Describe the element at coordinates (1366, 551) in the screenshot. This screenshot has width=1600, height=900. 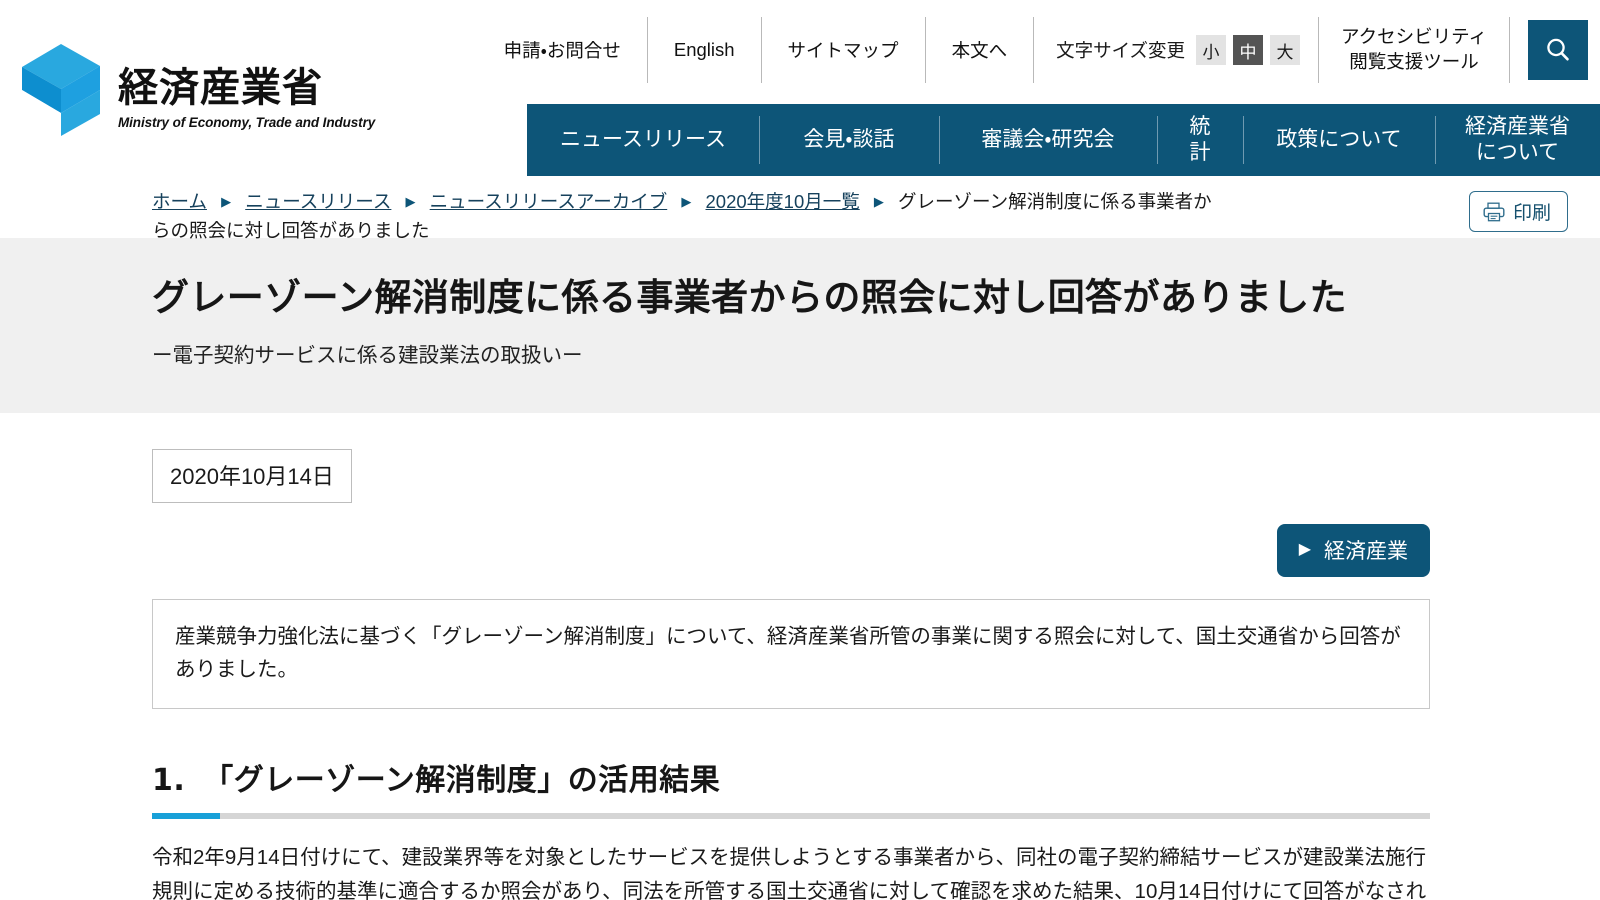
I see `meti-action-button-label: 経済産業` at that location.